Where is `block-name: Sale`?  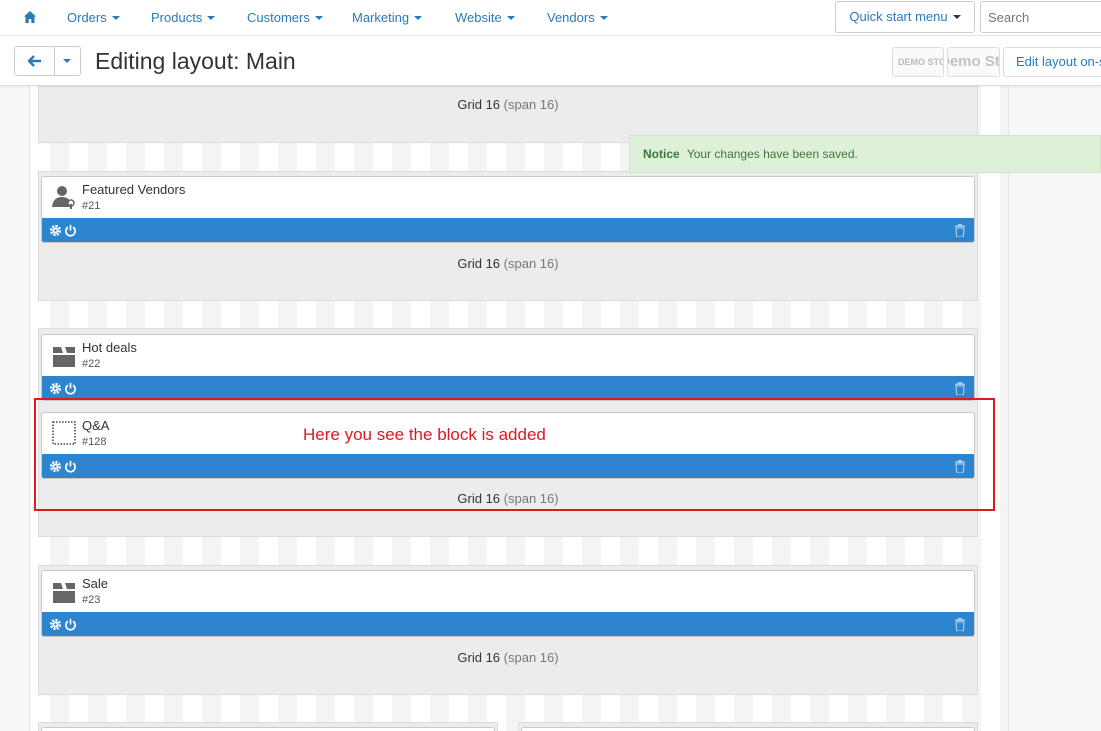 block-name: Sale is located at coordinates (95, 583).